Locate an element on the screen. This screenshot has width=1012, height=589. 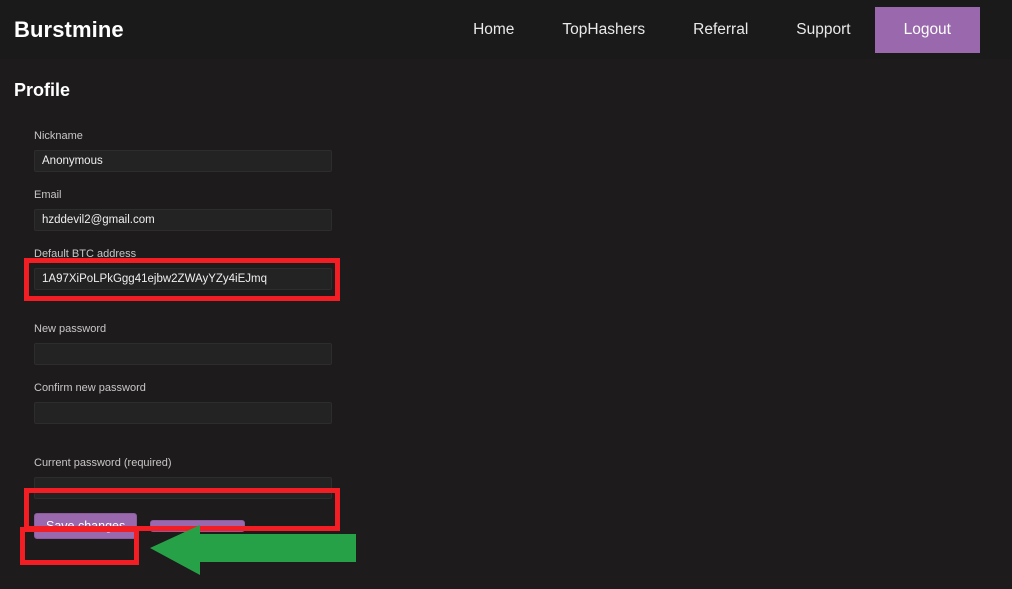
save-changes-button: Save changes is located at coordinates (86, 526).